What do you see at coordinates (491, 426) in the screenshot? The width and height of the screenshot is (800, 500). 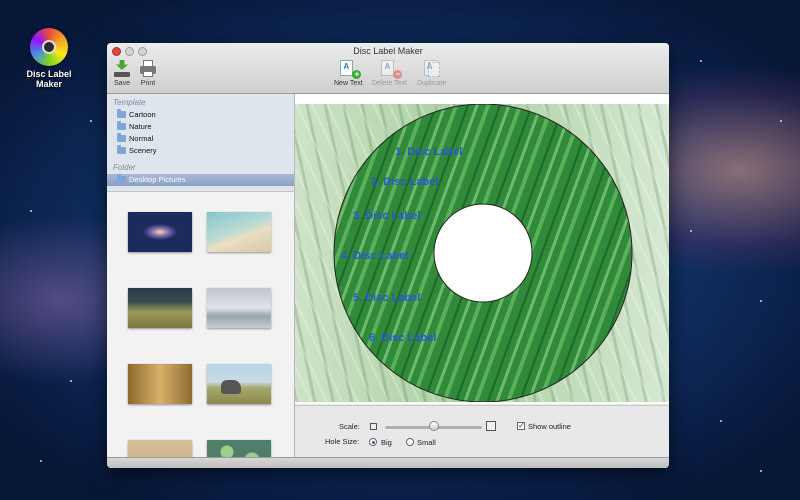 I see `large-image-icon` at bounding box center [491, 426].